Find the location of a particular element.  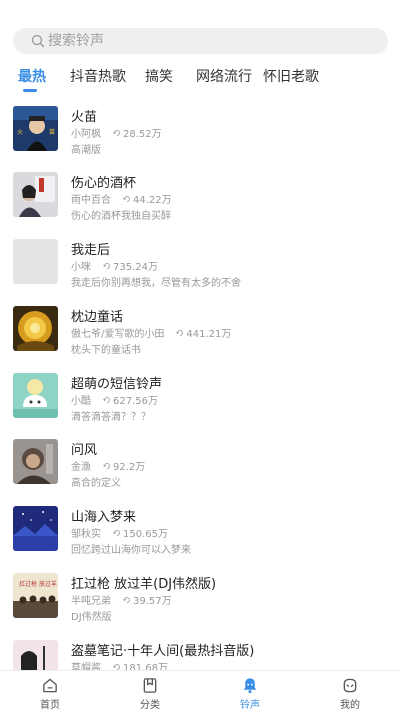

play-count: 39.57万 is located at coordinates (147, 599).